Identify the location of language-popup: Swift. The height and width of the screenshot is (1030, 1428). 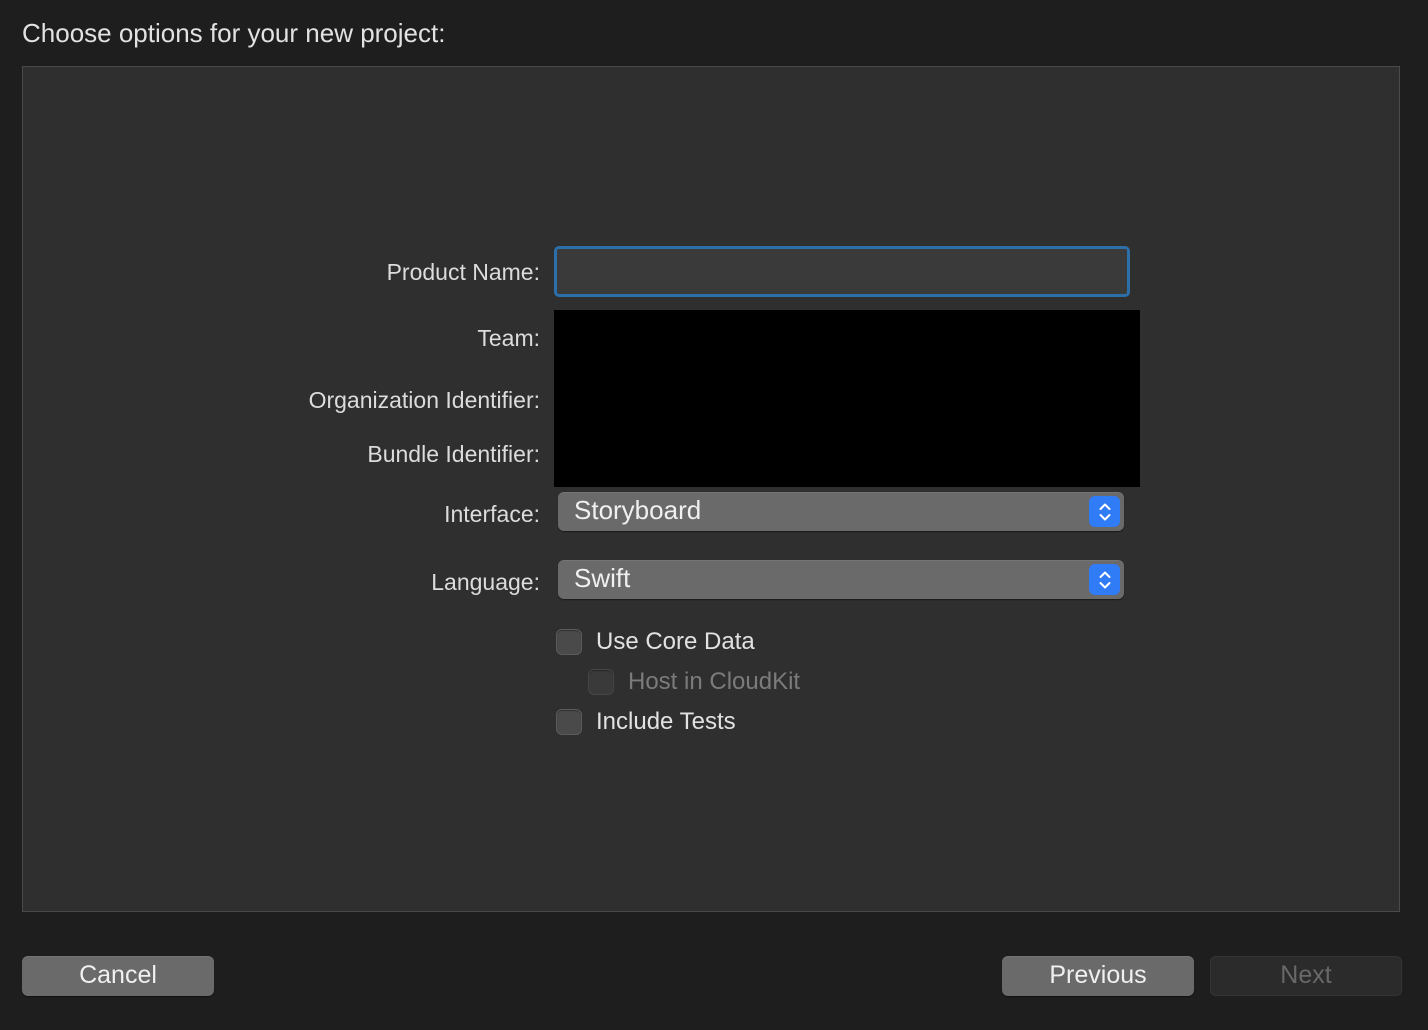
(841, 579).